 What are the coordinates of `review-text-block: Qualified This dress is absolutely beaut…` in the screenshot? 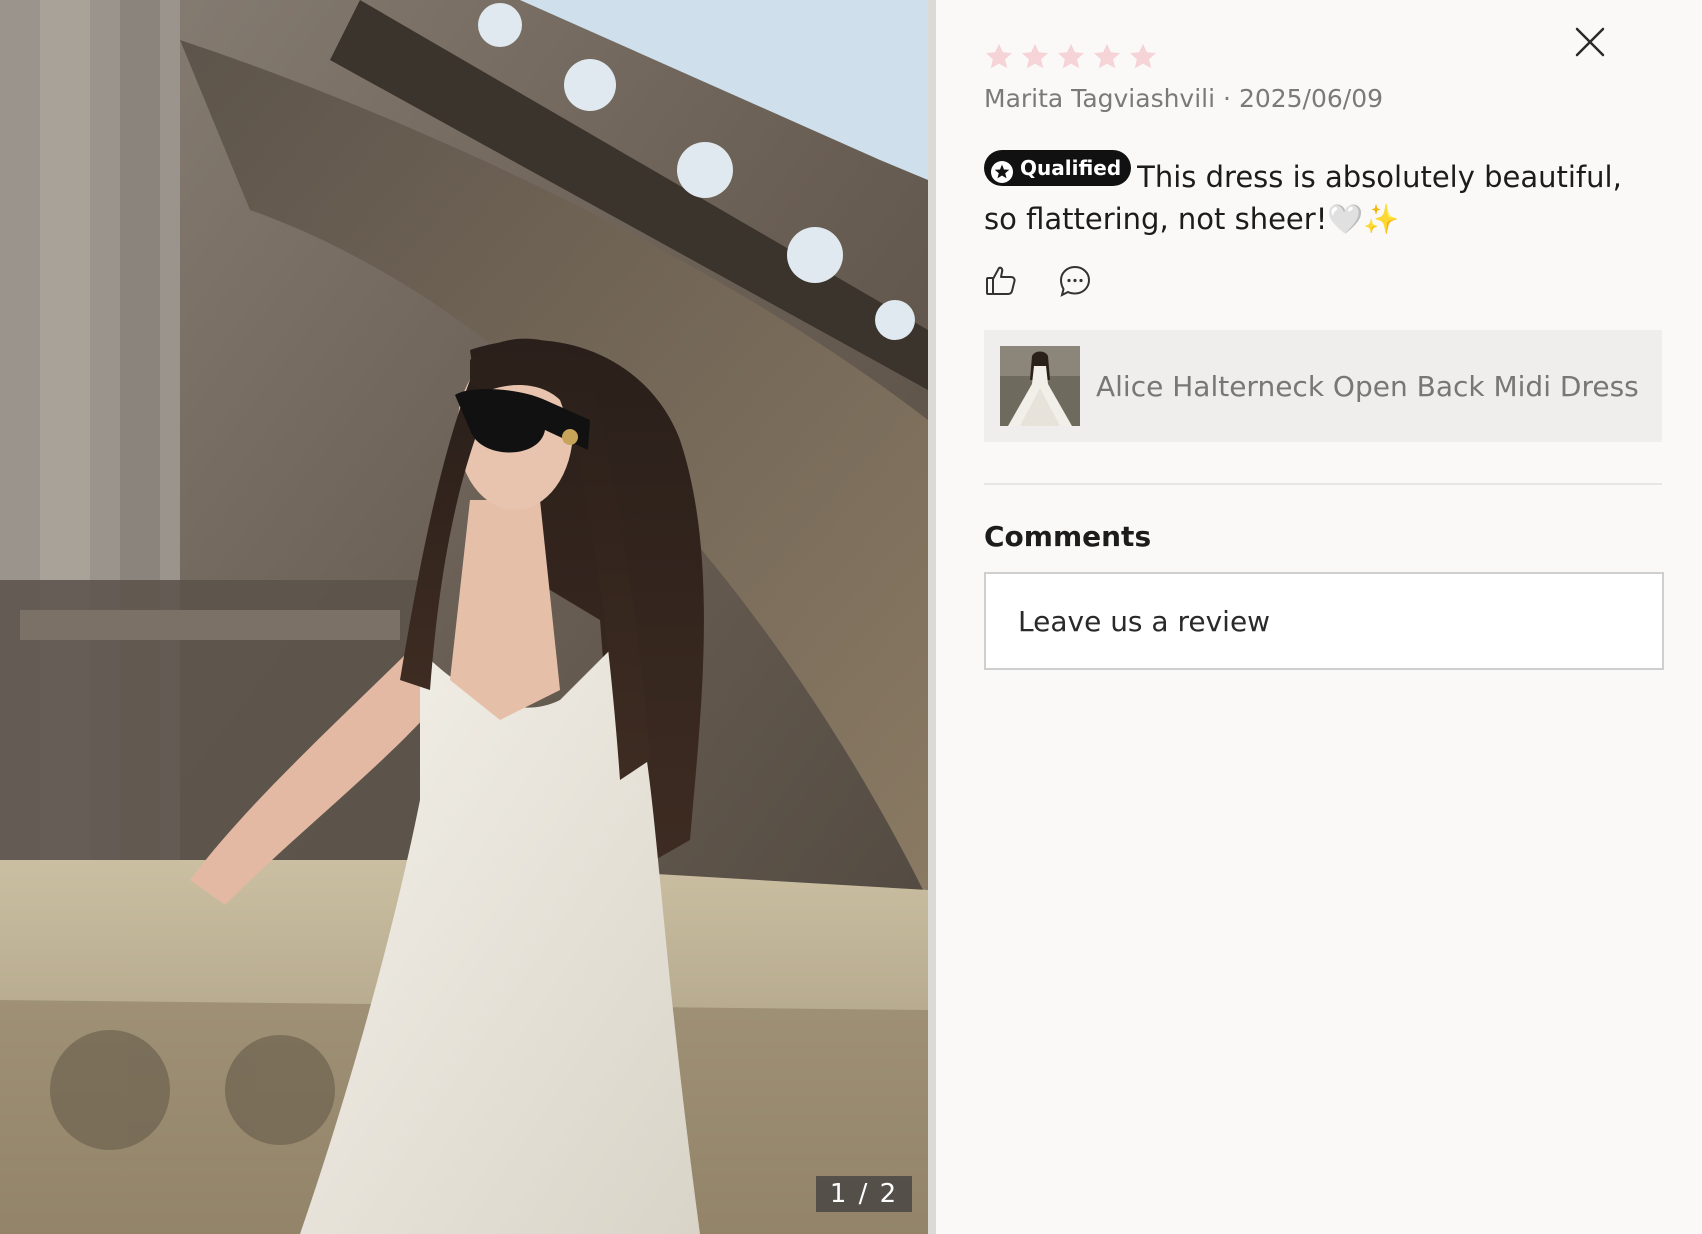 It's located at (1319, 195).